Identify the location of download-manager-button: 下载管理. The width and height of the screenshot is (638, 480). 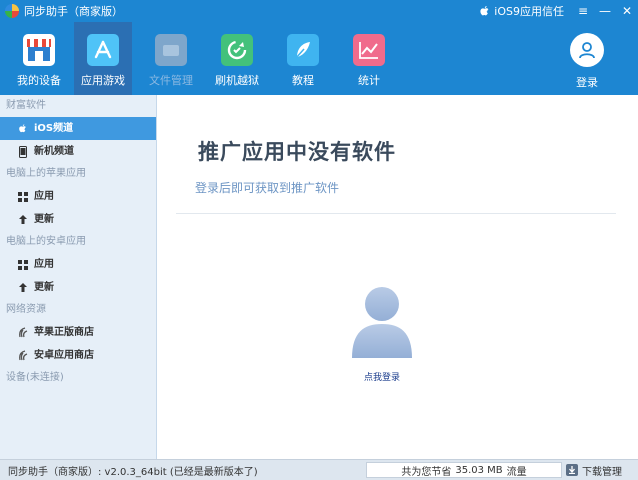
(594, 470).